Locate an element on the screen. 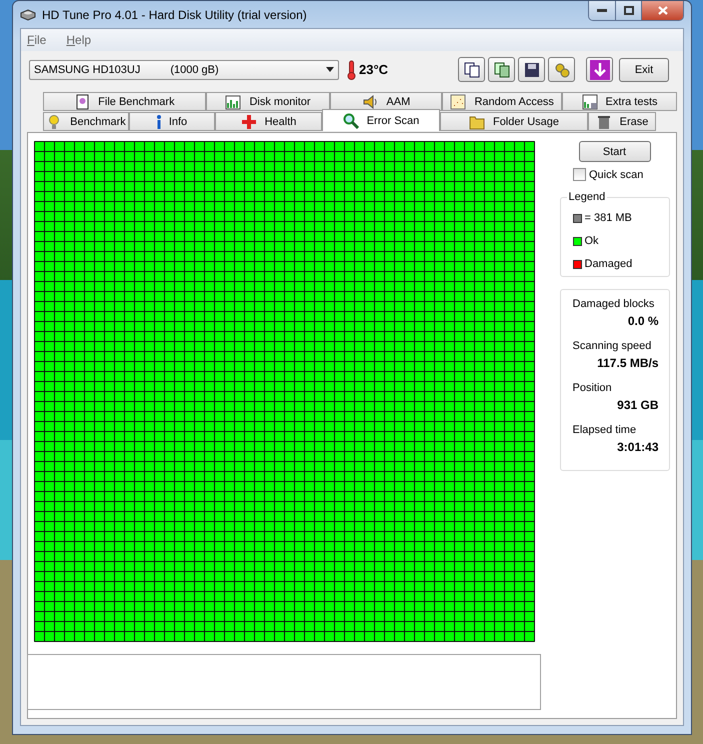 The image size is (703, 744). options-button is located at coordinates (562, 69).